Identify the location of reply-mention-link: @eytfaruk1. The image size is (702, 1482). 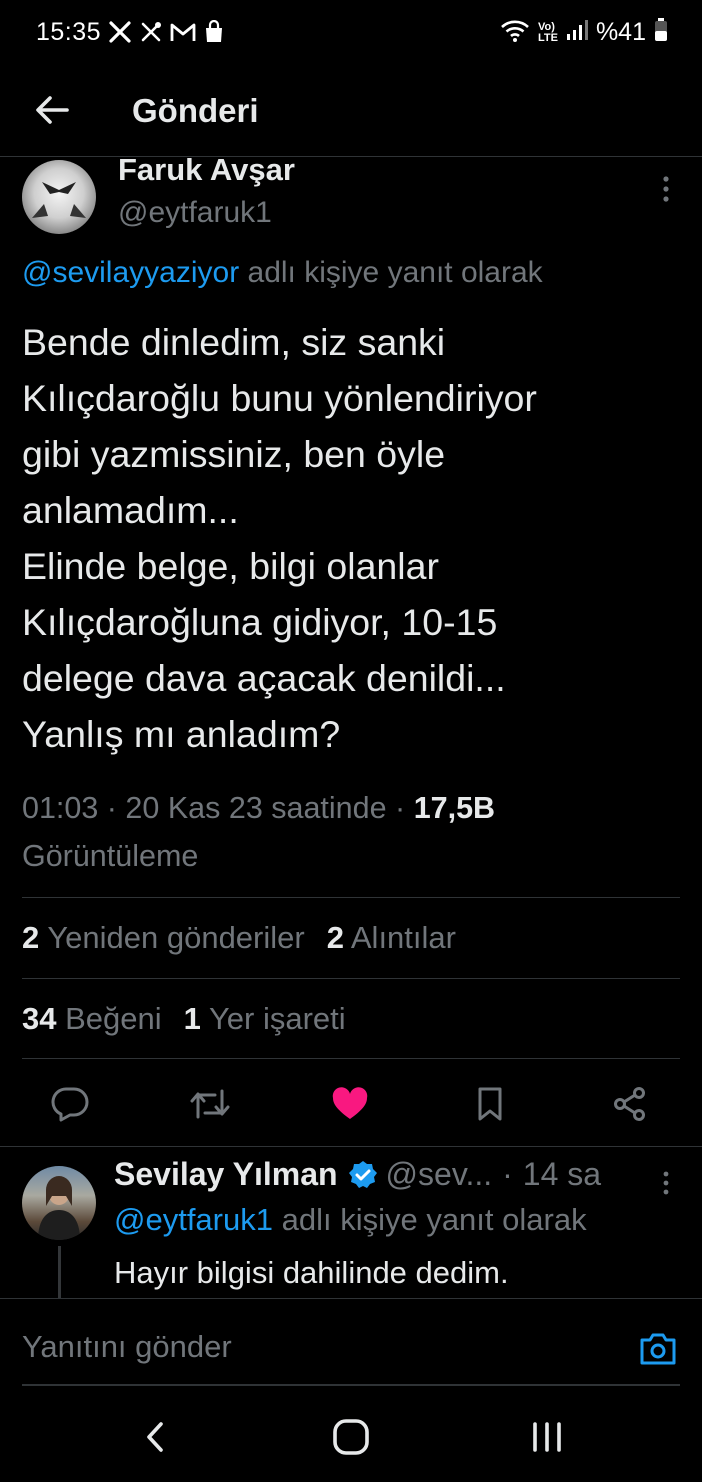
(193, 1219).